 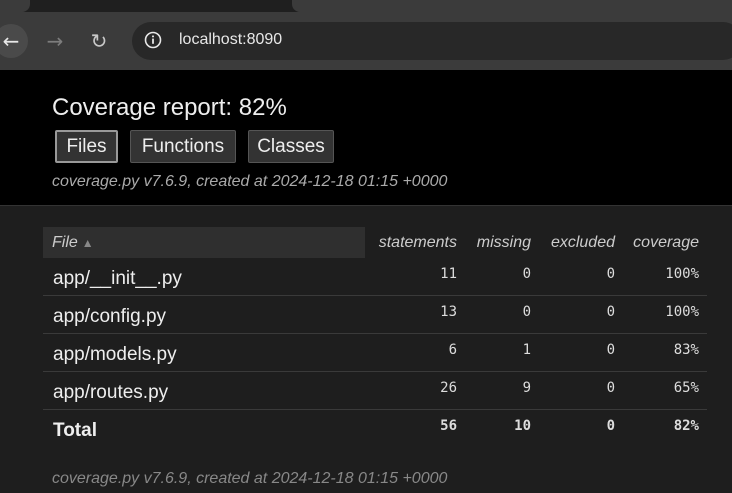 What do you see at coordinates (169, 107) in the screenshot?
I see `page-title: Coverage report: 82%` at bounding box center [169, 107].